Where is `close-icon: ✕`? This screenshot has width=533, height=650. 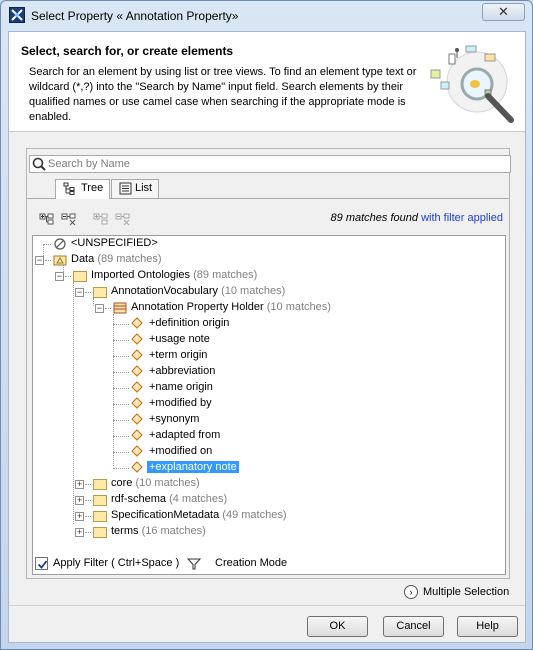 close-icon: ✕ is located at coordinates (503, 11).